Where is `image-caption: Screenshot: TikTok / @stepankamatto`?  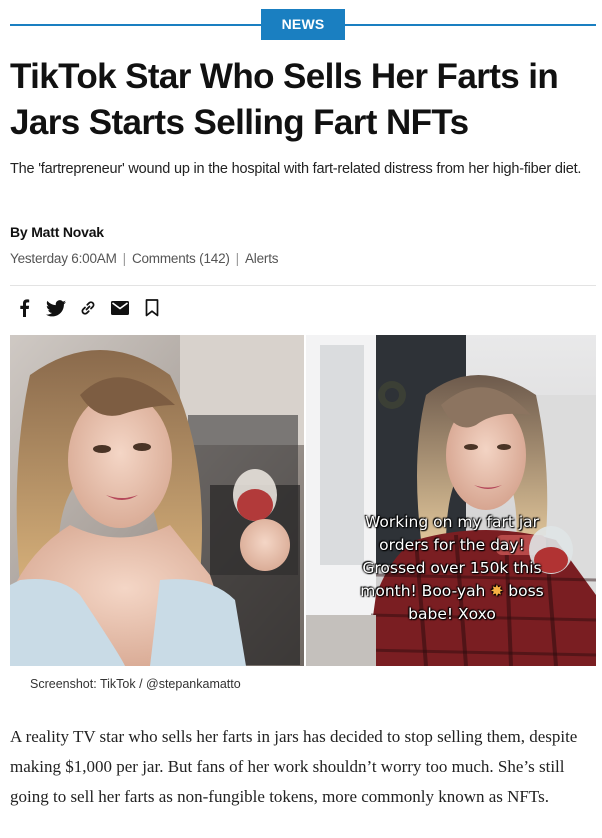
image-caption: Screenshot: TikTok / @stepankamatto is located at coordinates (135, 684).